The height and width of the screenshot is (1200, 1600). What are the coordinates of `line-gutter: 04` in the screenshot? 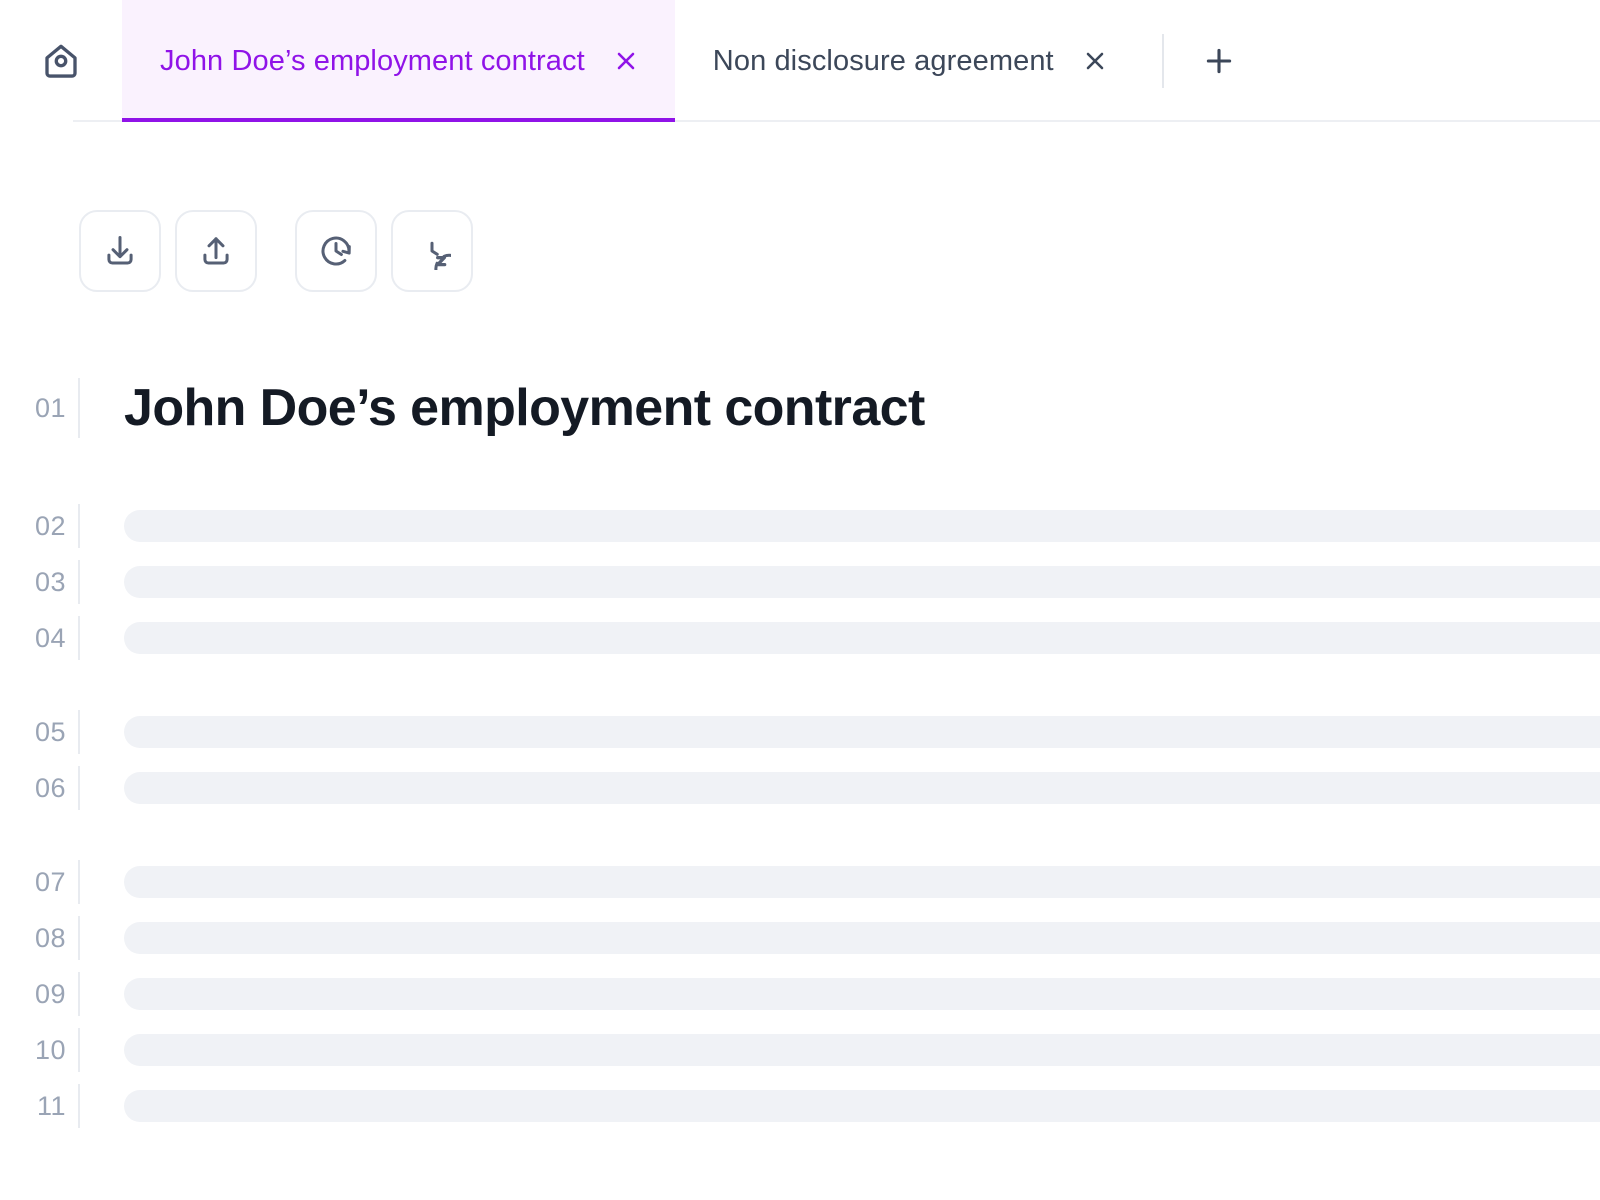 It's located at (39, 638).